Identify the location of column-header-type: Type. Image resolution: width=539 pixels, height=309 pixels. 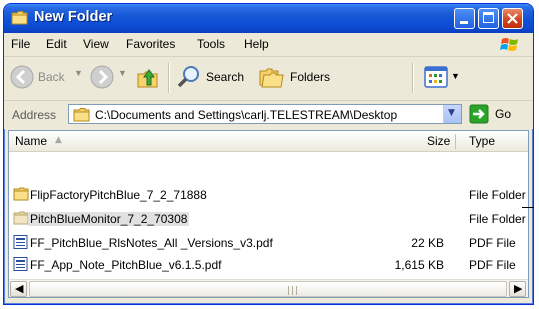
(482, 141).